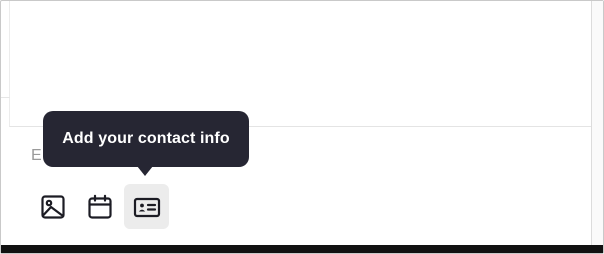  What do you see at coordinates (145, 171) in the screenshot?
I see `tooltip-arrow` at bounding box center [145, 171].